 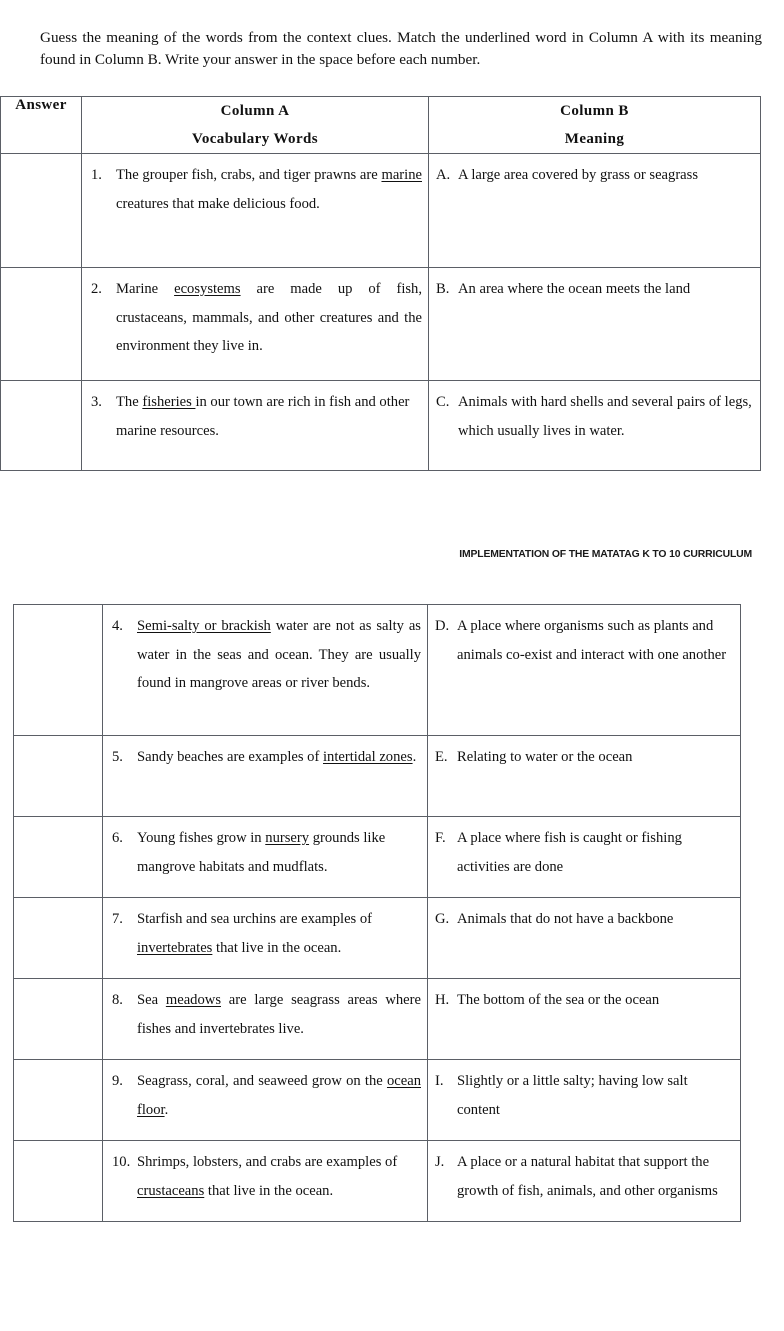 I want to click on underlined-vocabulary-word: meadows, so click(x=193, y=1000).